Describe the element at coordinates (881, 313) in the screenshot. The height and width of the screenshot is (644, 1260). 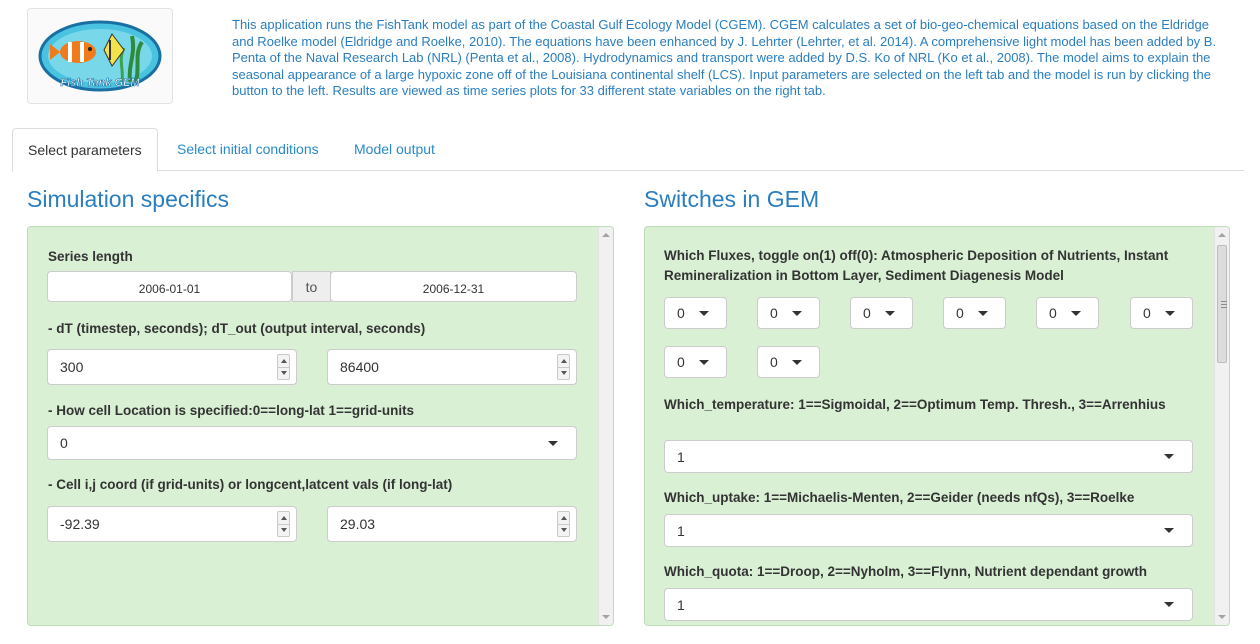
I see `flux-select-3: 0` at that location.